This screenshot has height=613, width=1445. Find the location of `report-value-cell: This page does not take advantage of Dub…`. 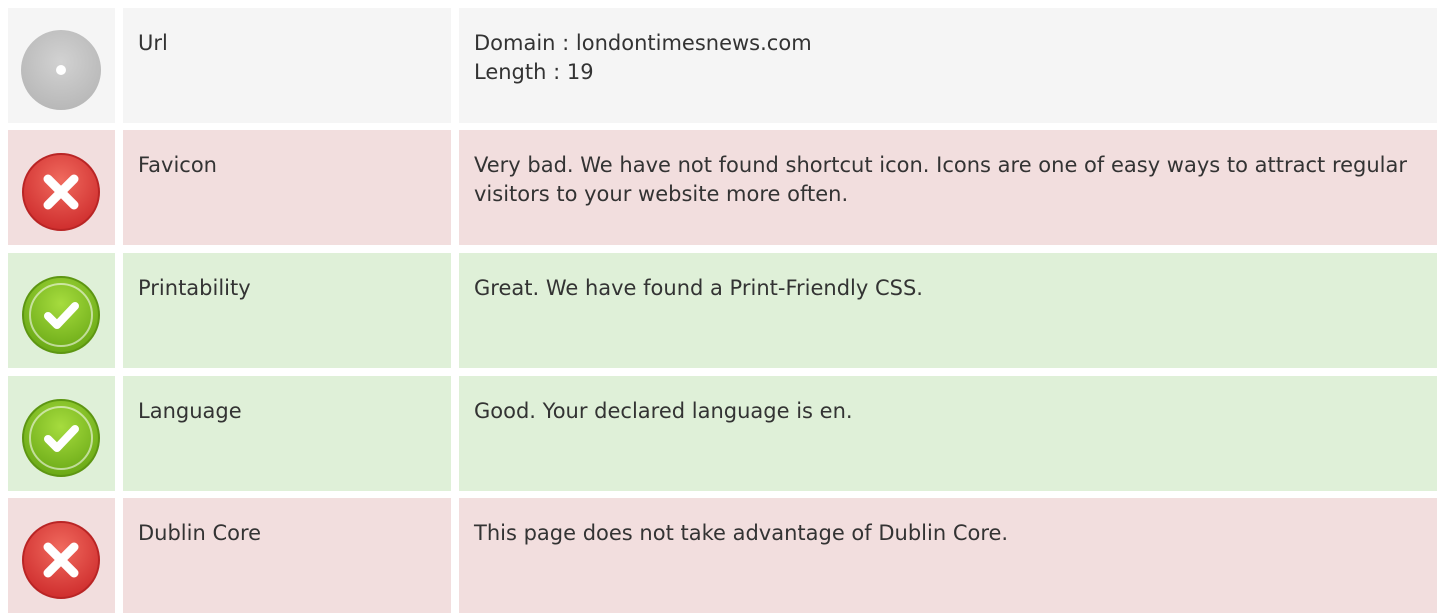

report-value-cell: This page does not take advantage of Dub… is located at coordinates (948, 555).